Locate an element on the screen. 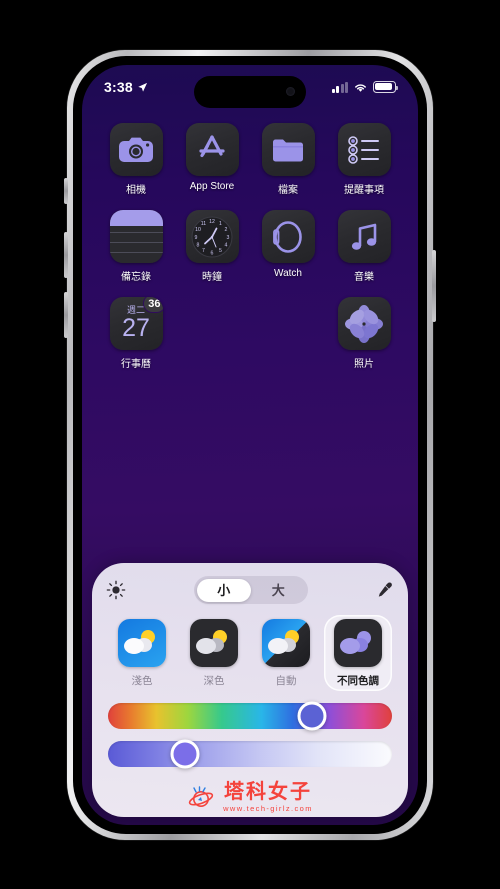 The image size is (500, 889). status-bar-right is located at coordinates (365, 87).